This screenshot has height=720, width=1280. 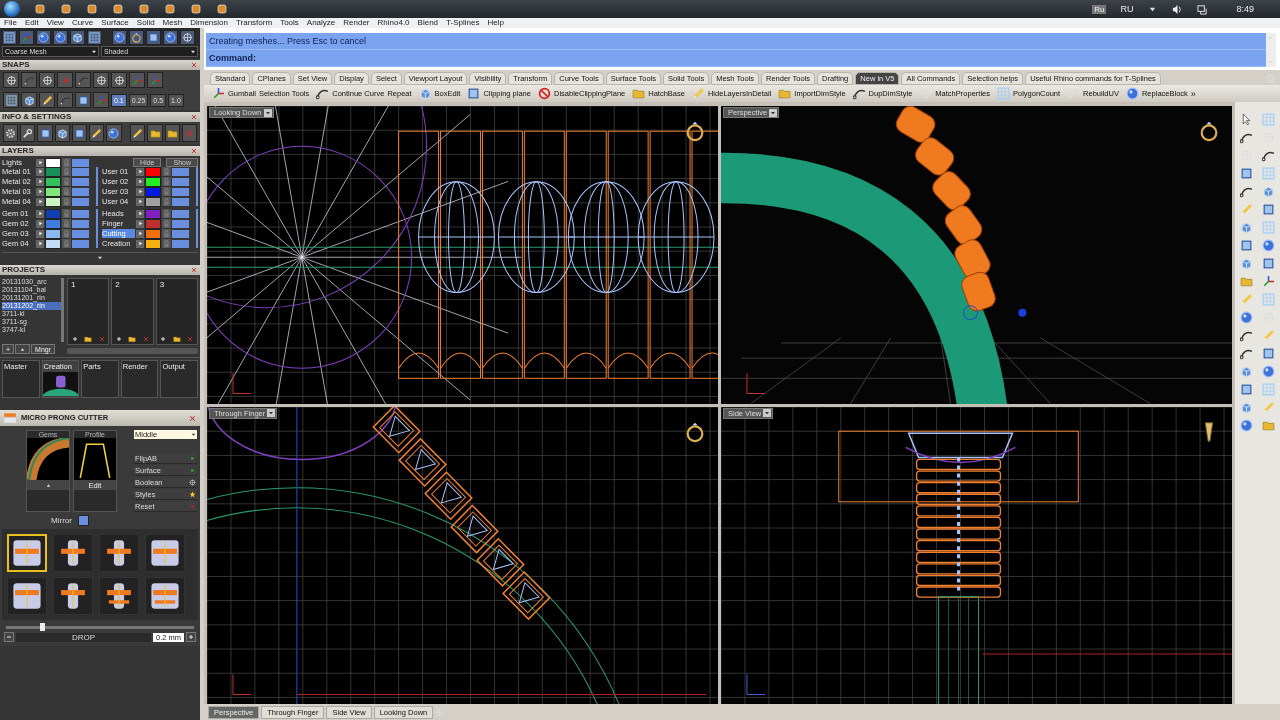 I want to click on clock: 8:49, so click(x=1245, y=9).